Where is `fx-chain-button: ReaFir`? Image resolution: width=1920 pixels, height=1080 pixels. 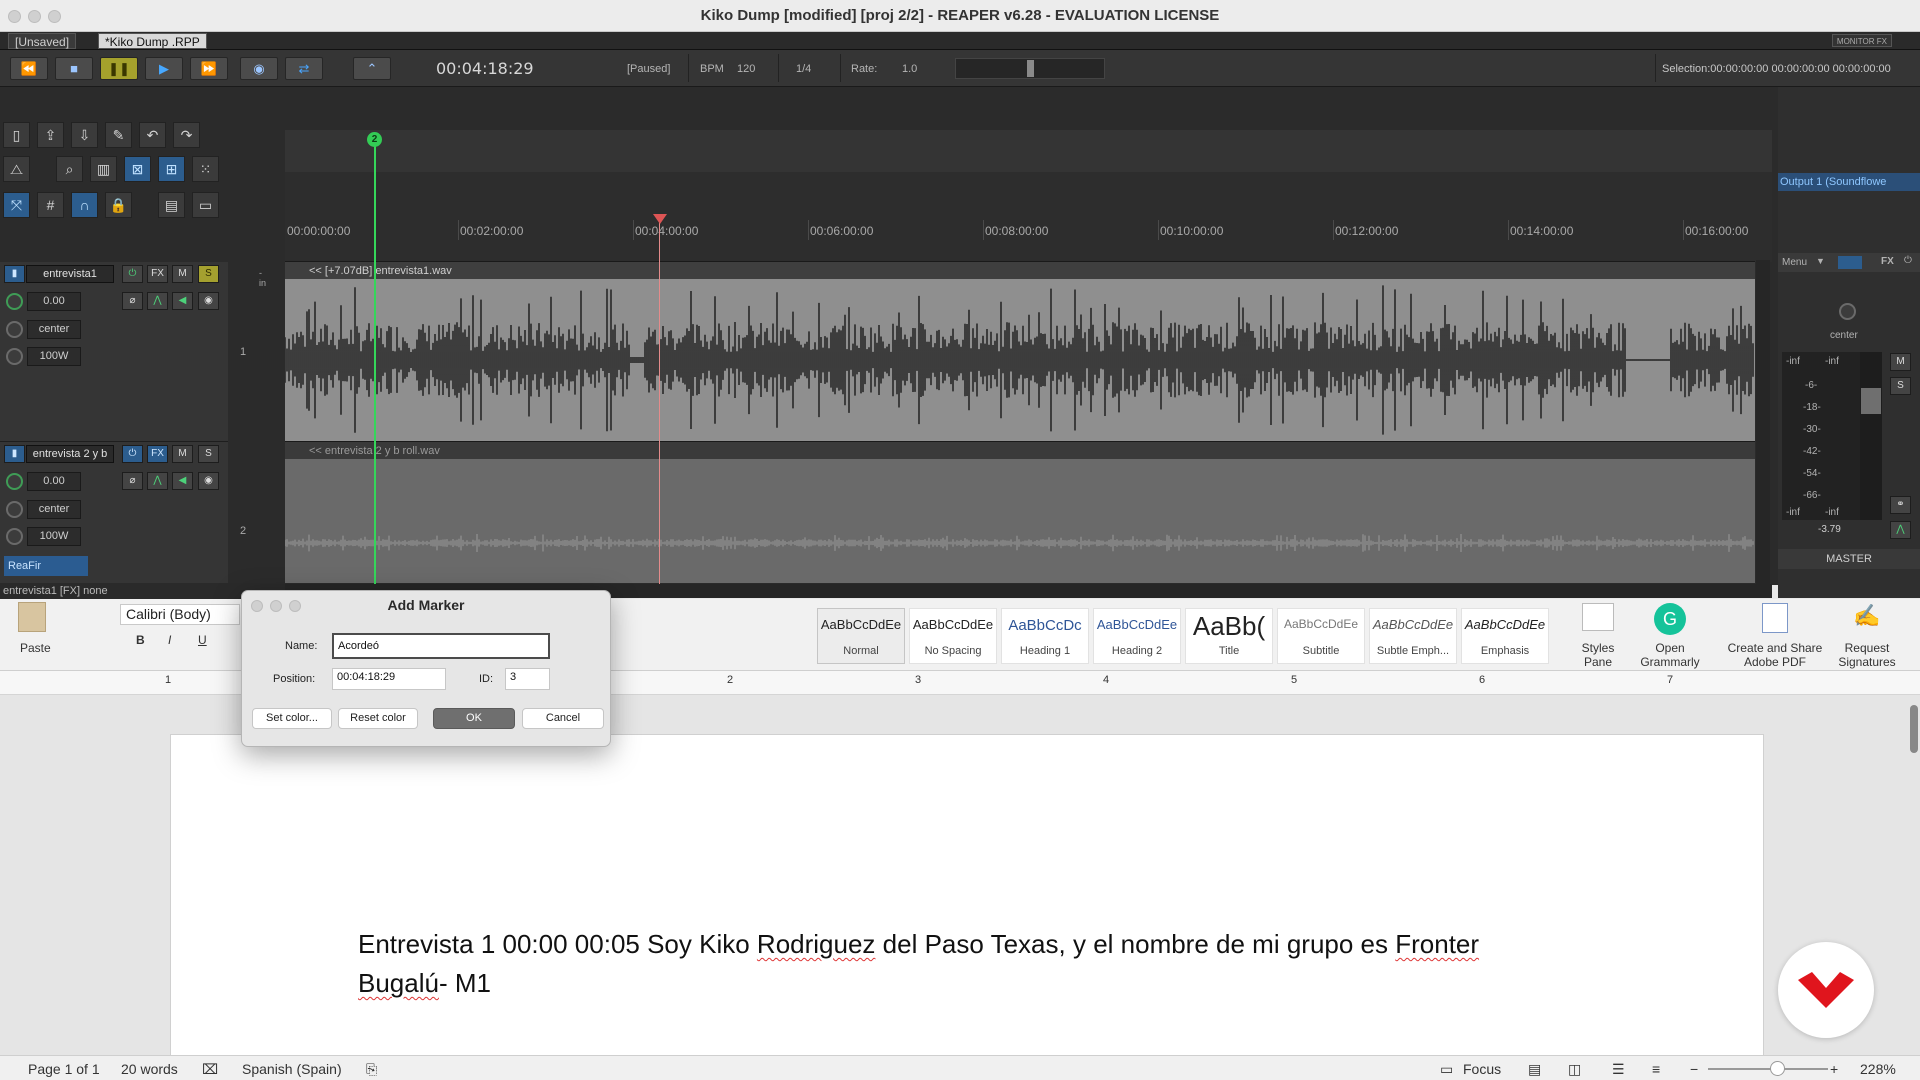 fx-chain-button: ReaFir is located at coordinates (46, 566).